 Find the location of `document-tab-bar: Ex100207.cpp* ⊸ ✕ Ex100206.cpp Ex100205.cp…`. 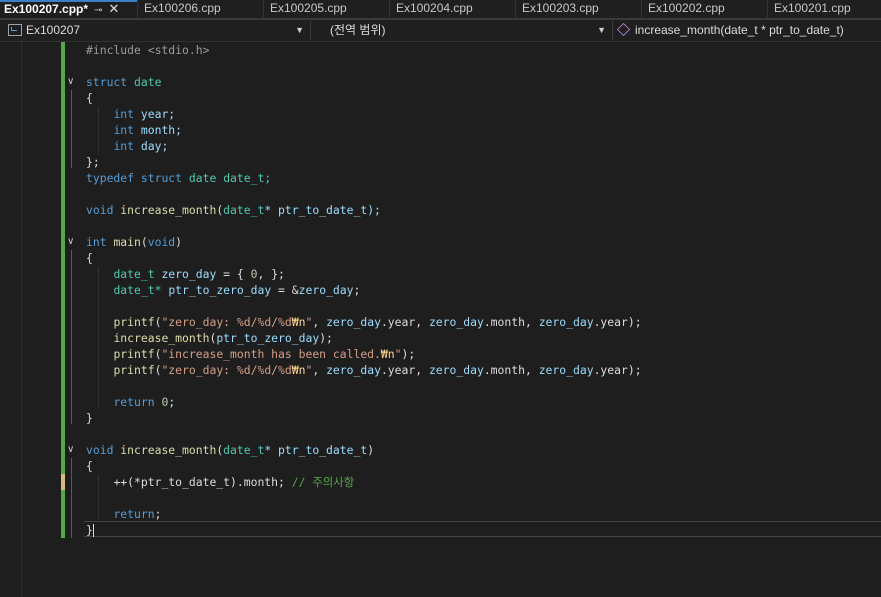

document-tab-bar: Ex100207.cpp* ⊸ ✕ Ex100206.cpp Ex100205.cp… is located at coordinates (440, 10).